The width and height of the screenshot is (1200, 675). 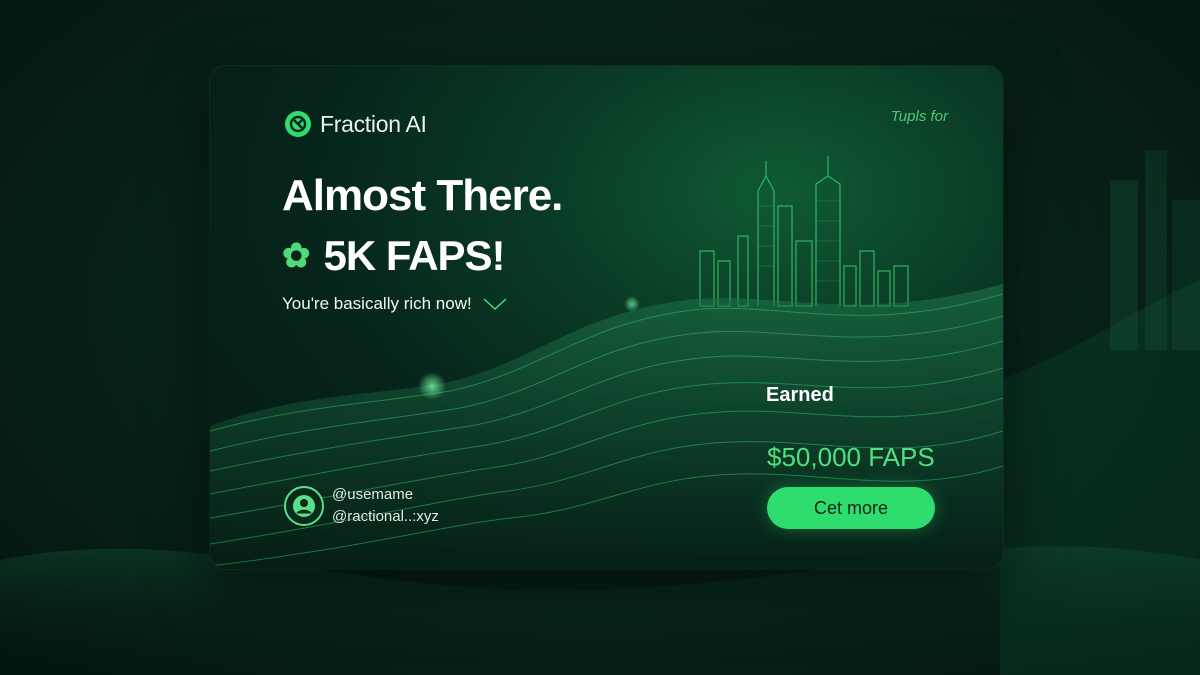 I want to click on subheadline: ✿ 5K FAPS!, so click(x=394, y=256).